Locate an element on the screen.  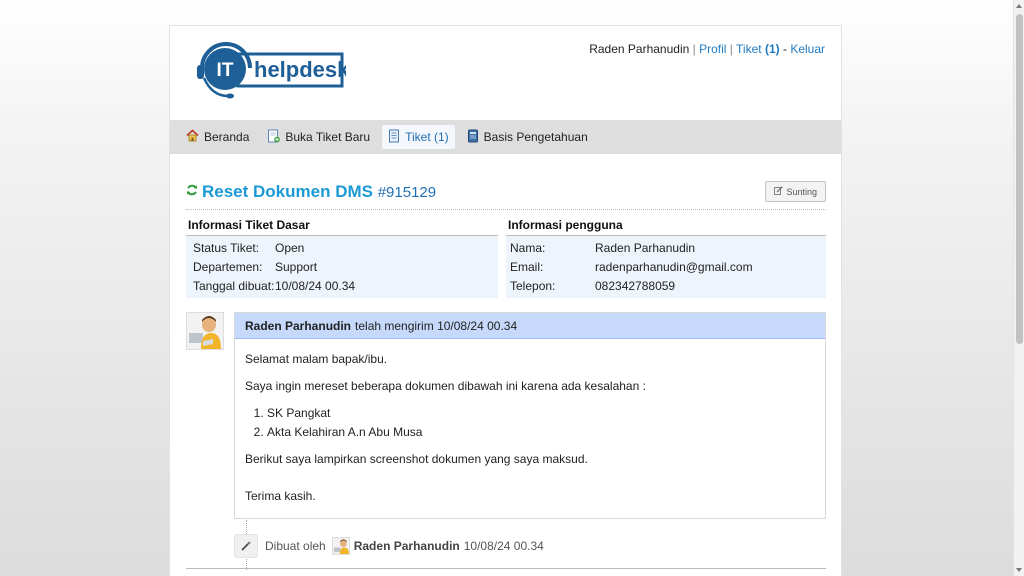
magic-wand-icon is located at coordinates (246, 546).